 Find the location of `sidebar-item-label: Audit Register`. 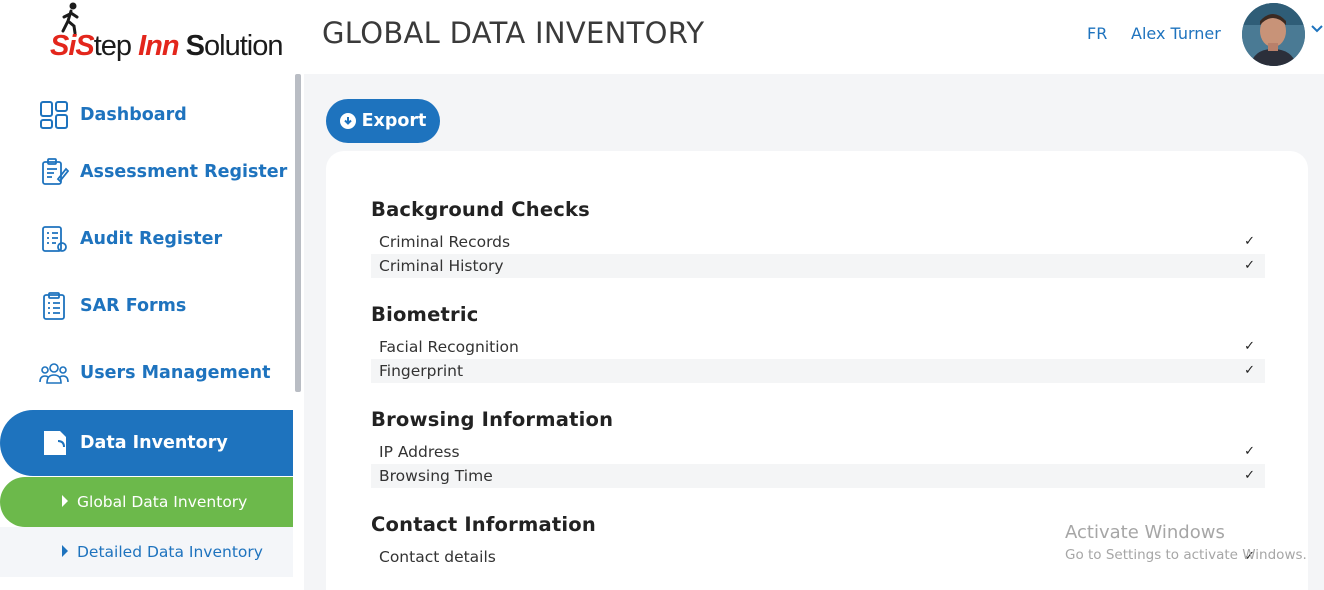

sidebar-item-label: Audit Register is located at coordinates (151, 239).